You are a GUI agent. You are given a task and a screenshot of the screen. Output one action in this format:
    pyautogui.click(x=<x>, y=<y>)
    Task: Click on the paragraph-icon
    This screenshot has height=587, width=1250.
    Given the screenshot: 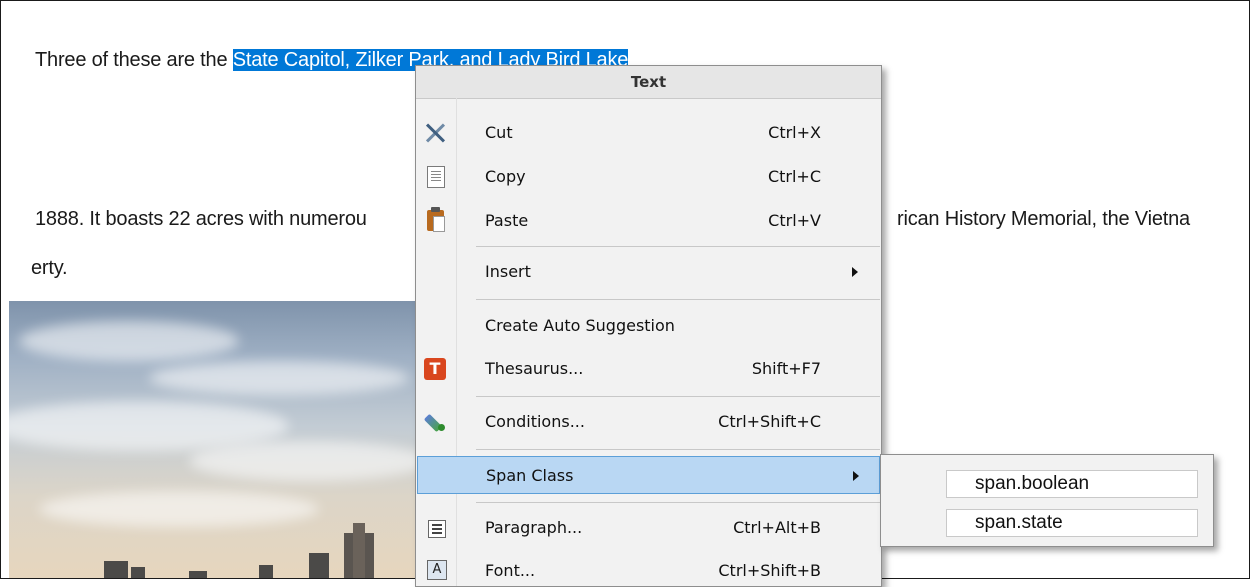 What is the action you would take?
    pyautogui.click(x=437, y=529)
    